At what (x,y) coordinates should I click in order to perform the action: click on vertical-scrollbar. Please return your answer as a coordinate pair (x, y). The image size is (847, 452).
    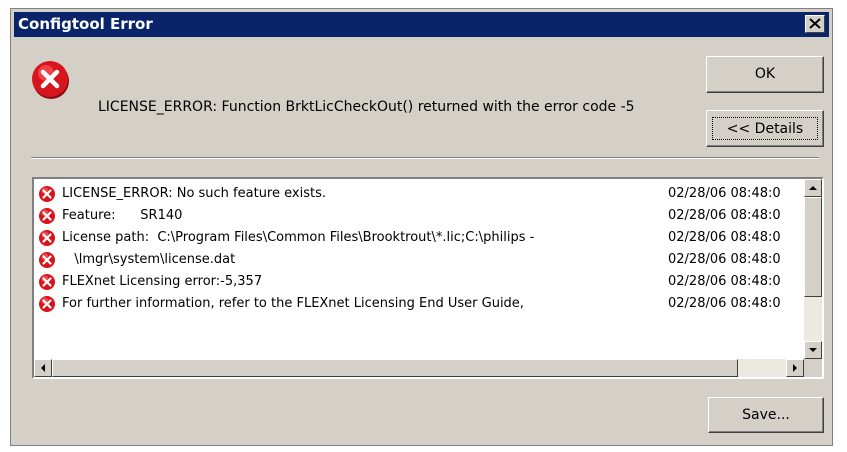
    Looking at the image, I should click on (813, 269).